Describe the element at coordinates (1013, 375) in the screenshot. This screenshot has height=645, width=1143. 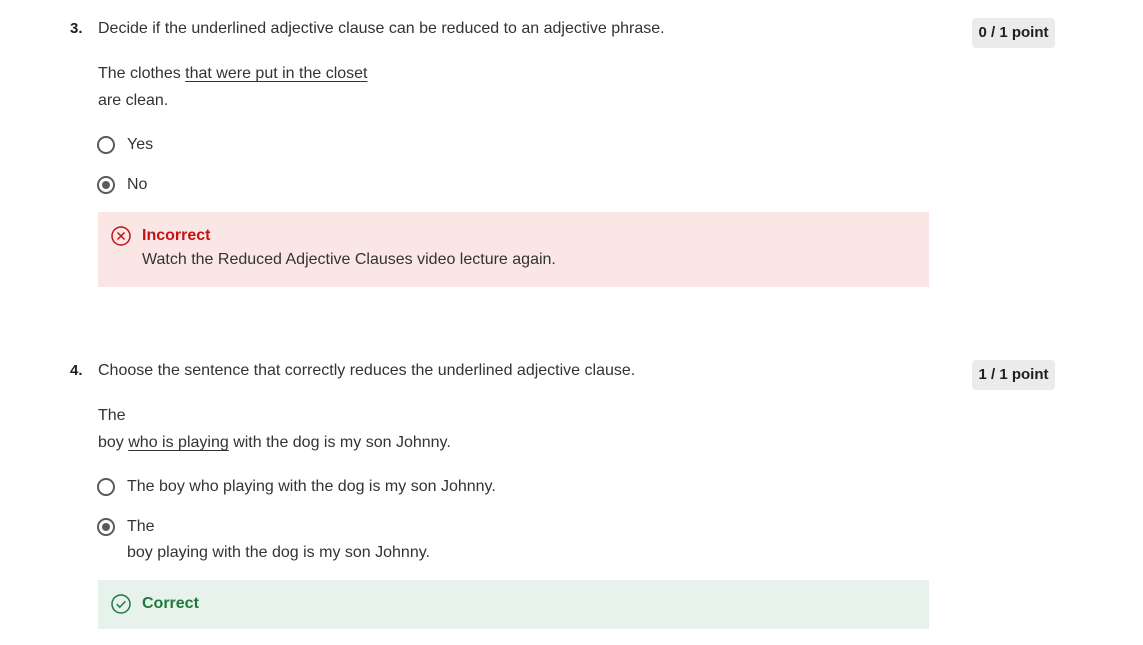
I see `points-badge: 1 / 1 point` at that location.